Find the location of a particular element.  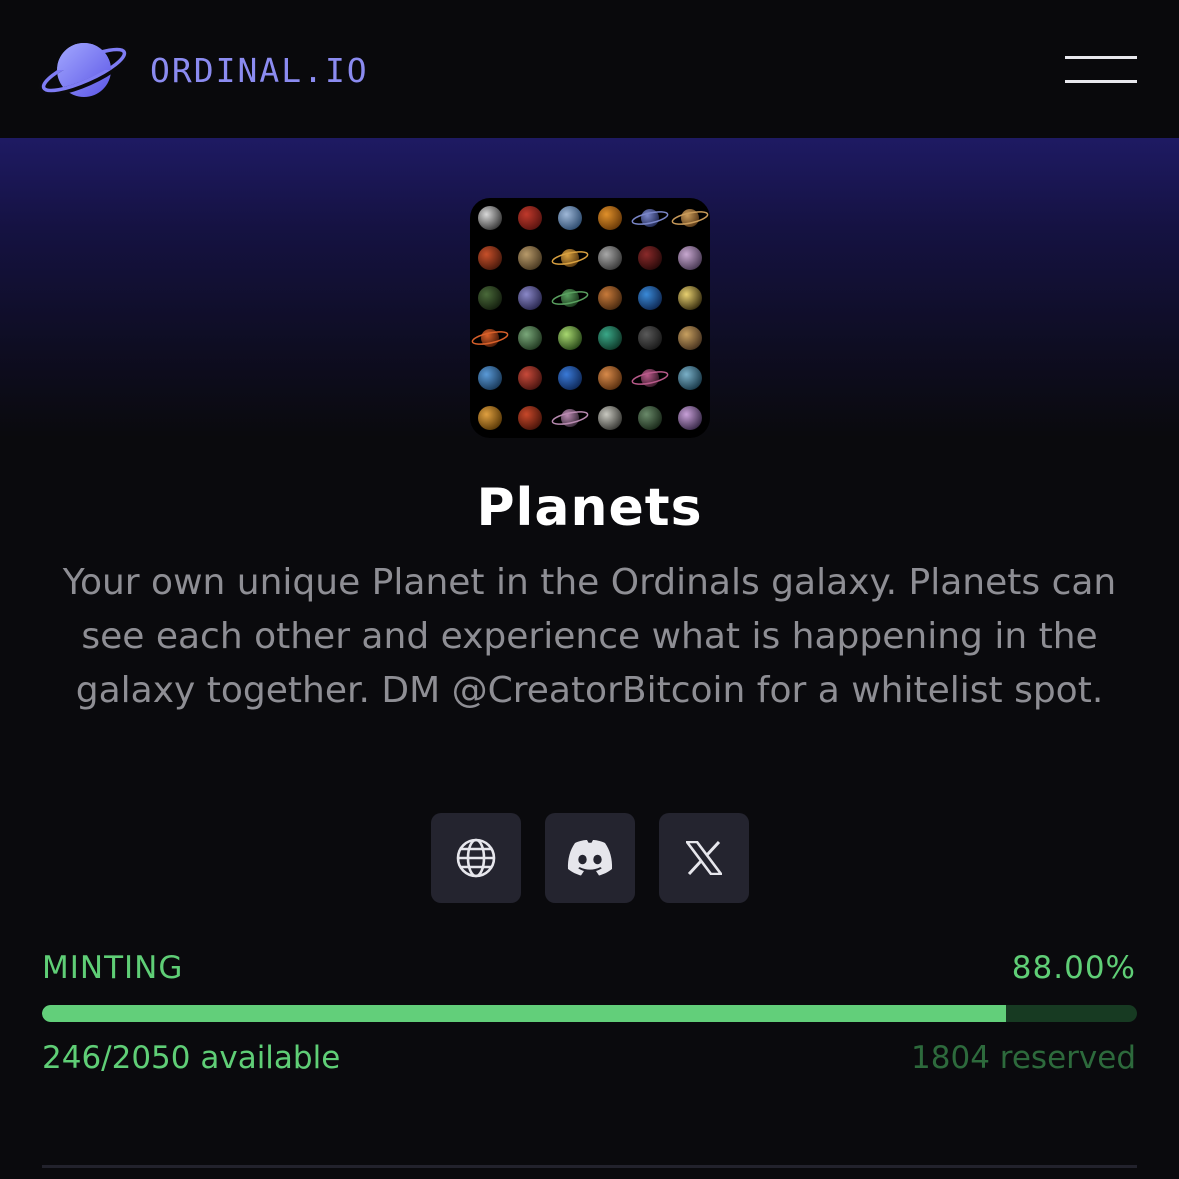

brand-name: ORDINAL.IO is located at coordinates (259, 70).